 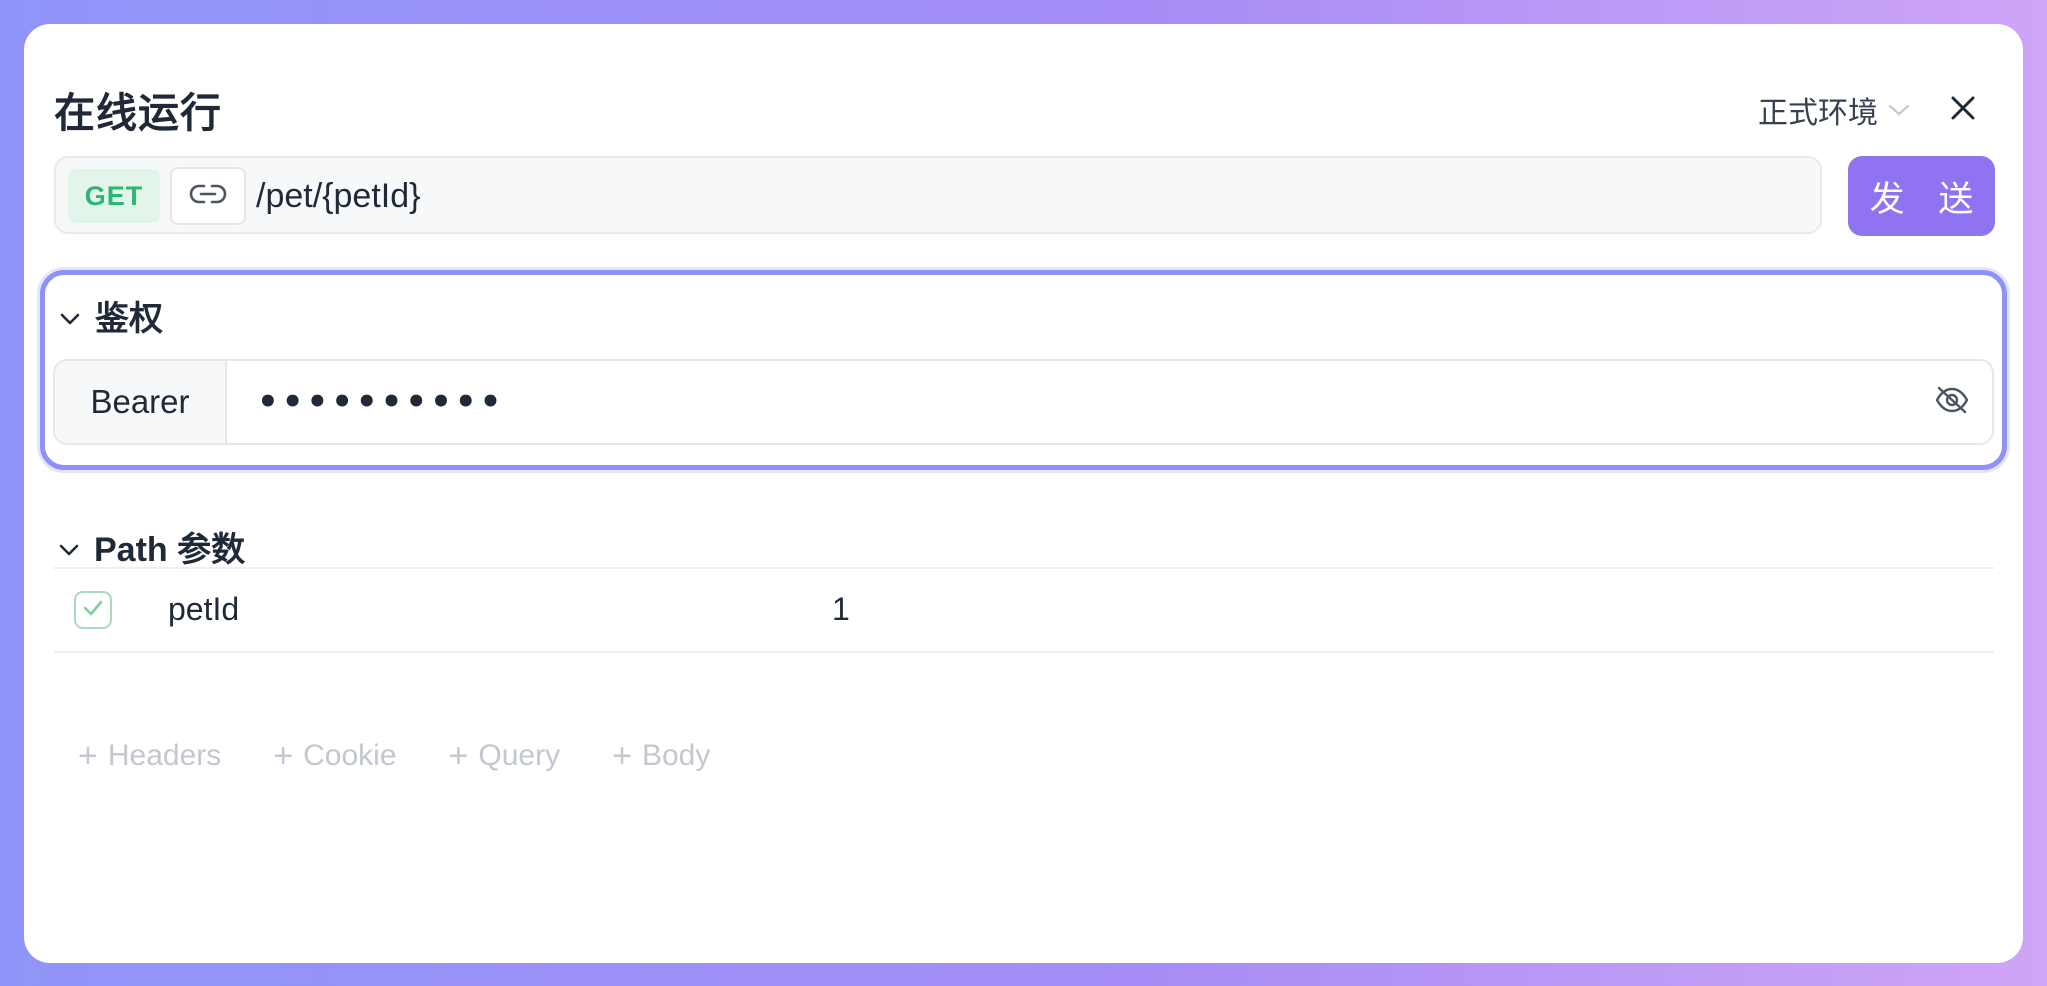 What do you see at coordinates (841, 609) in the screenshot?
I see `param-value-input: 1` at bounding box center [841, 609].